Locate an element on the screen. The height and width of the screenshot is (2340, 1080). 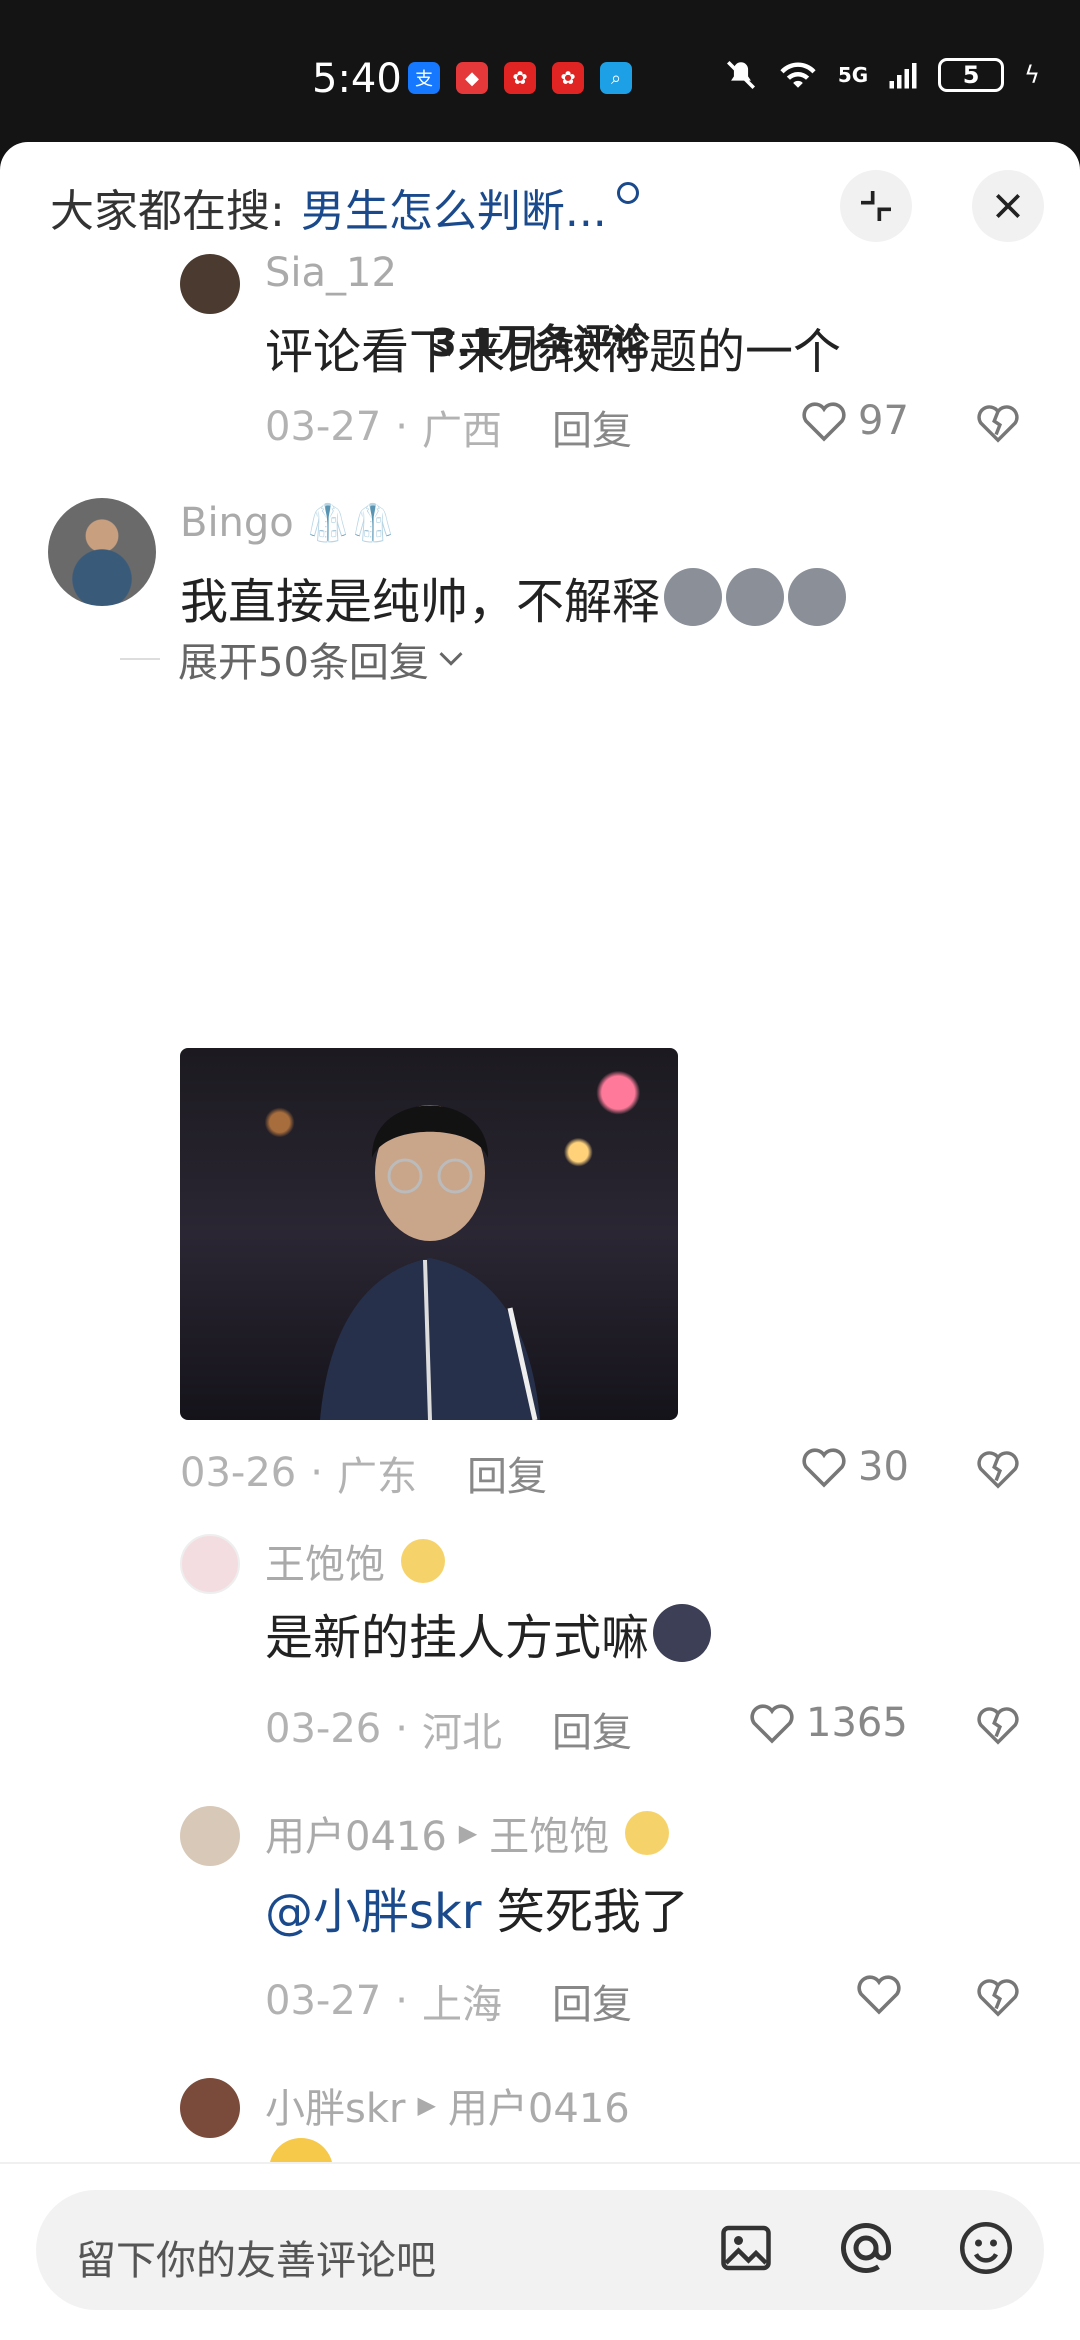
reply-to-username: 王饱饱 is located at coordinates (549, 1833).